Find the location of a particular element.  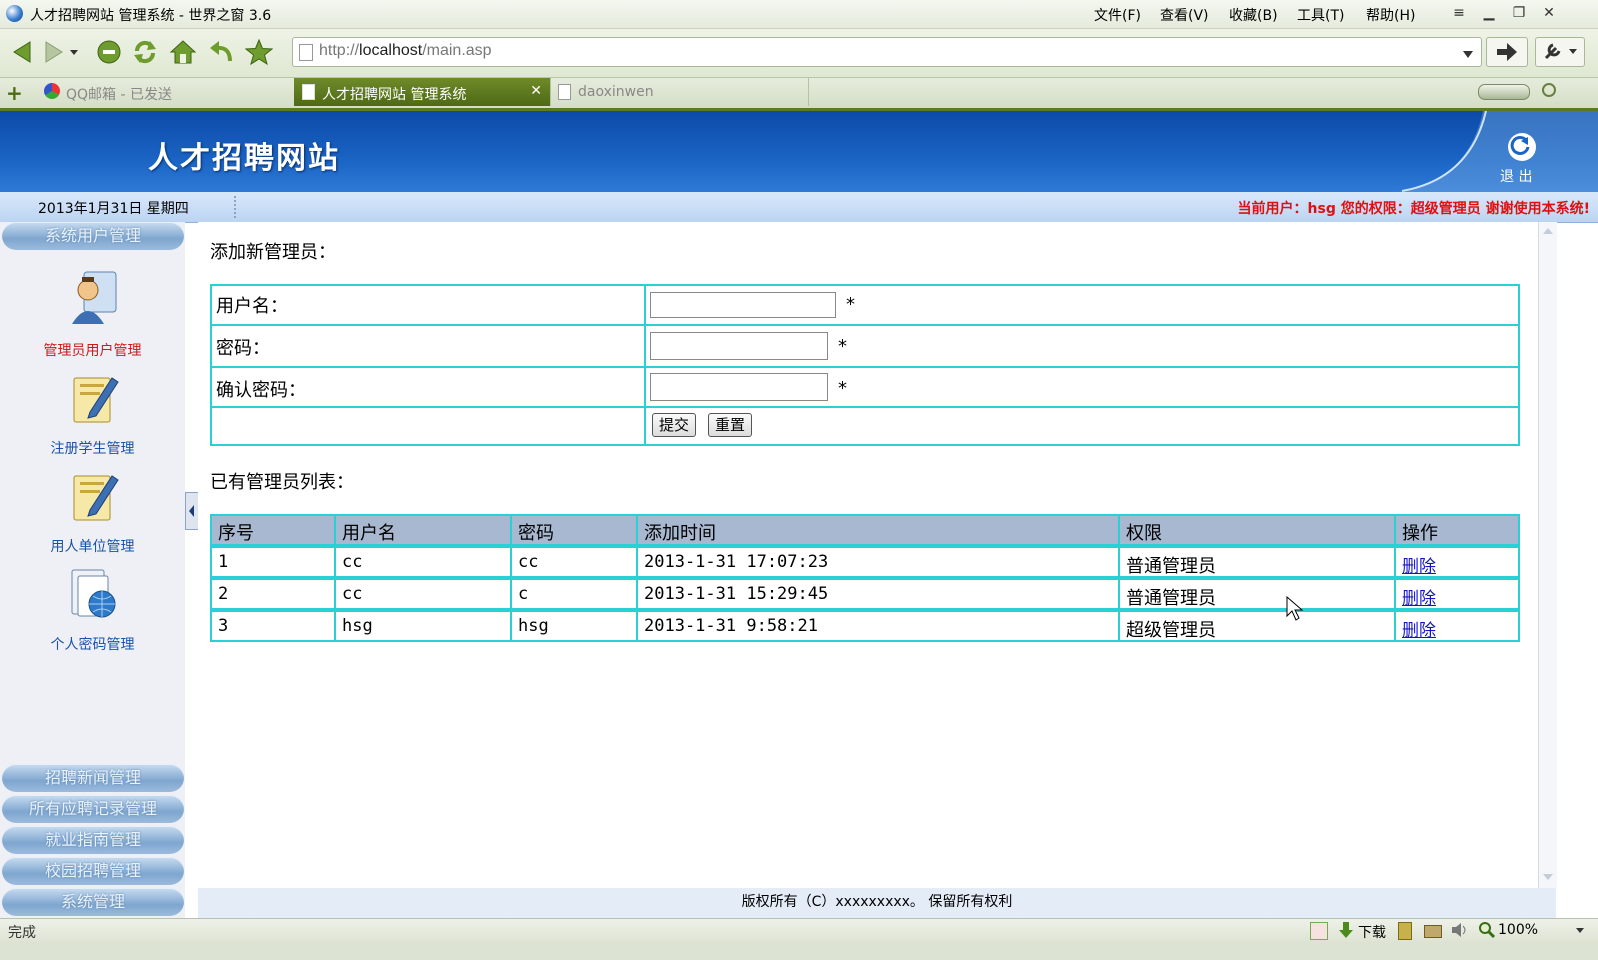

form-input-cell: * is located at coordinates (1082, 387).